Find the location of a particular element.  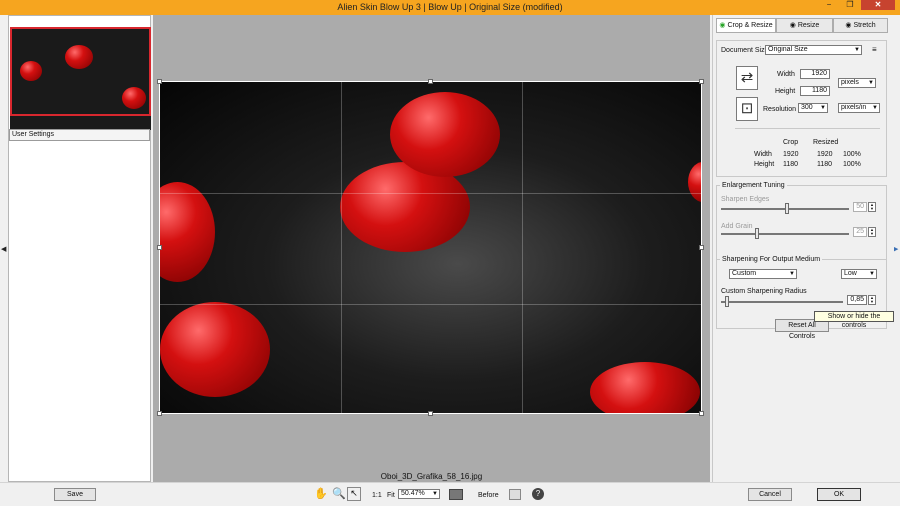

resolution-value: 300 is located at coordinates (807, 107).